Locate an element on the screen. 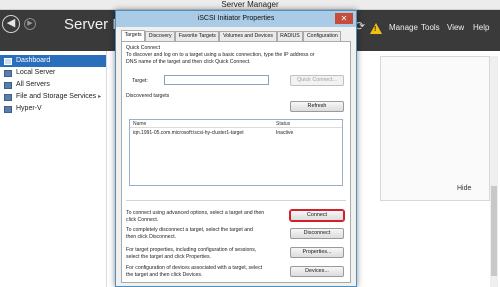  list-header: Name Status is located at coordinates (236, 124).